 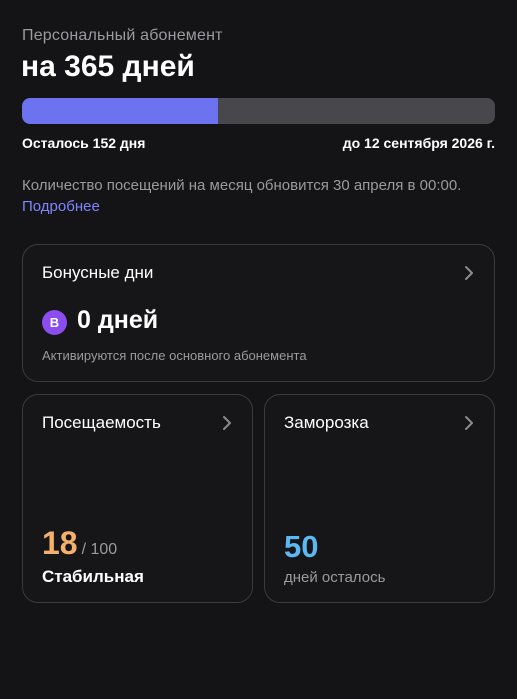 What do you see at coordinates (120, 111) in the screenshot?
I see `subscription-progress-fill` at bounding box center [120, 111].